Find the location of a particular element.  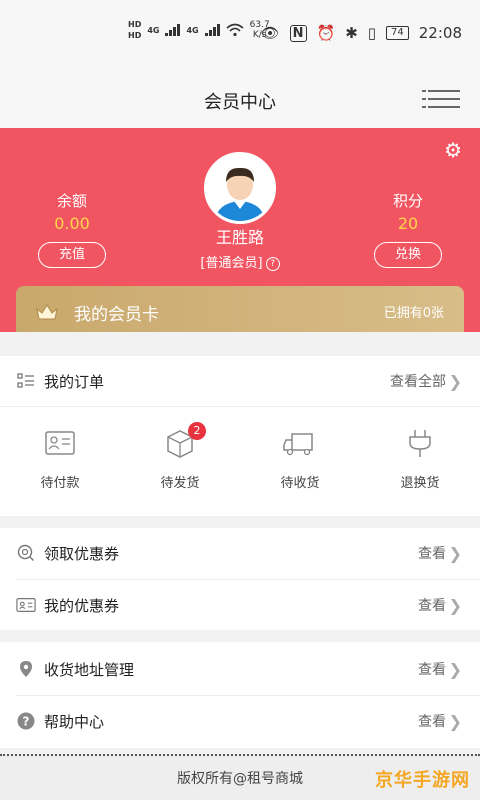

order-returns-label: 退换货 is located at coordinates (420, 483).